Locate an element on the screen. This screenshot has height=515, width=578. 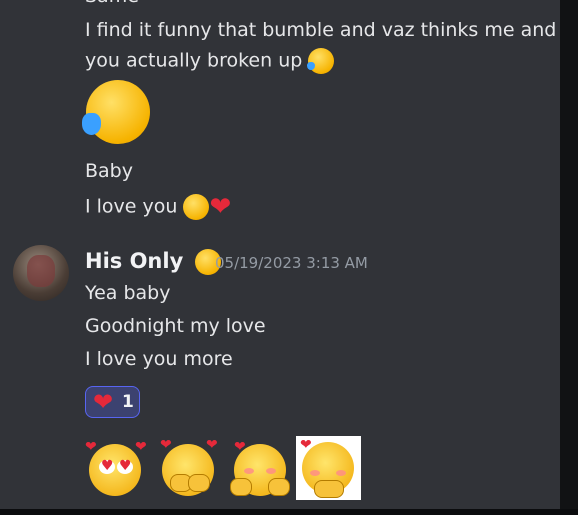
message-text: I love you is located at coordinates (131, 206).